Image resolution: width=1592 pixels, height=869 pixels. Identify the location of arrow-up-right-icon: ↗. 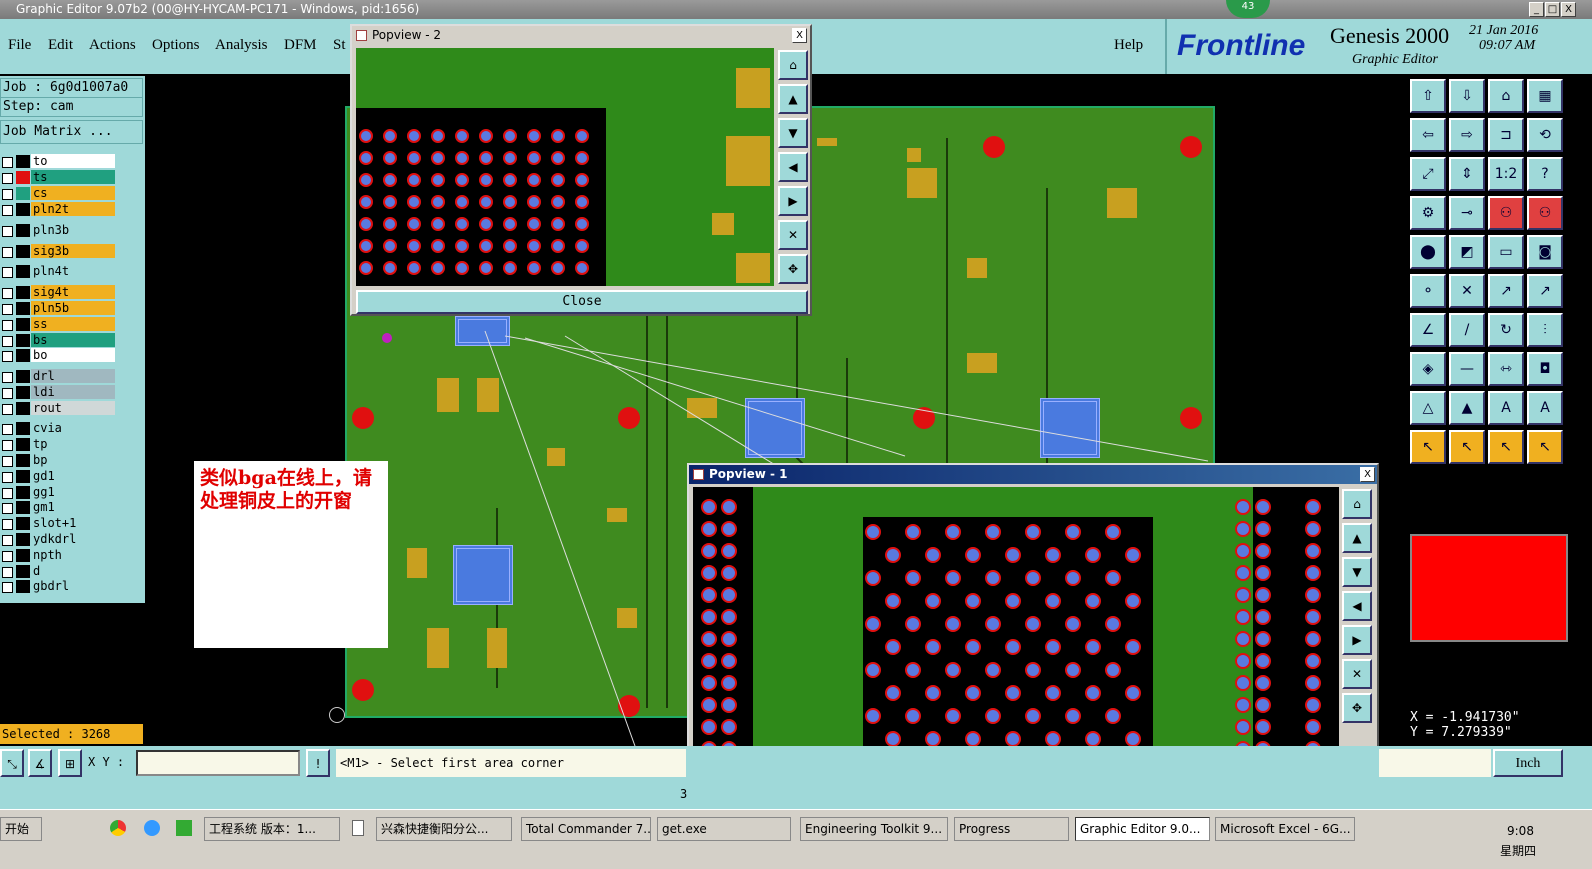
(1506, 291).